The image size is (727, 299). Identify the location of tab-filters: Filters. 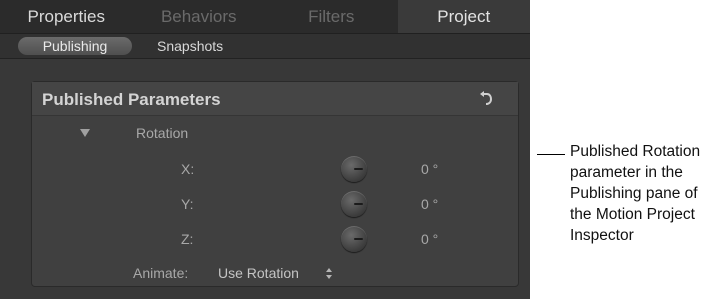
(331, 16).